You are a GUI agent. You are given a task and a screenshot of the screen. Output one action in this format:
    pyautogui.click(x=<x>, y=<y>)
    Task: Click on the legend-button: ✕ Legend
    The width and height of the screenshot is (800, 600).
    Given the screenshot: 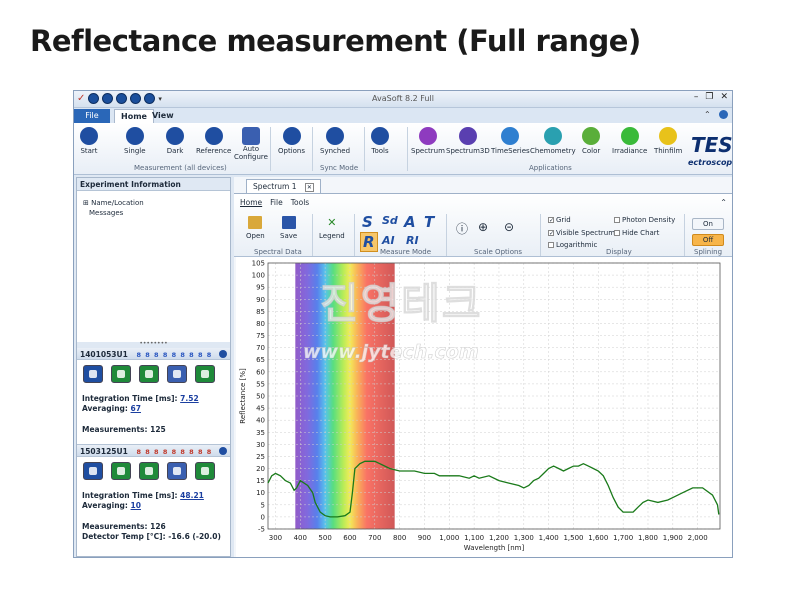 What is the action you would take?
    pyautogui.click(x=332, y=228)
    